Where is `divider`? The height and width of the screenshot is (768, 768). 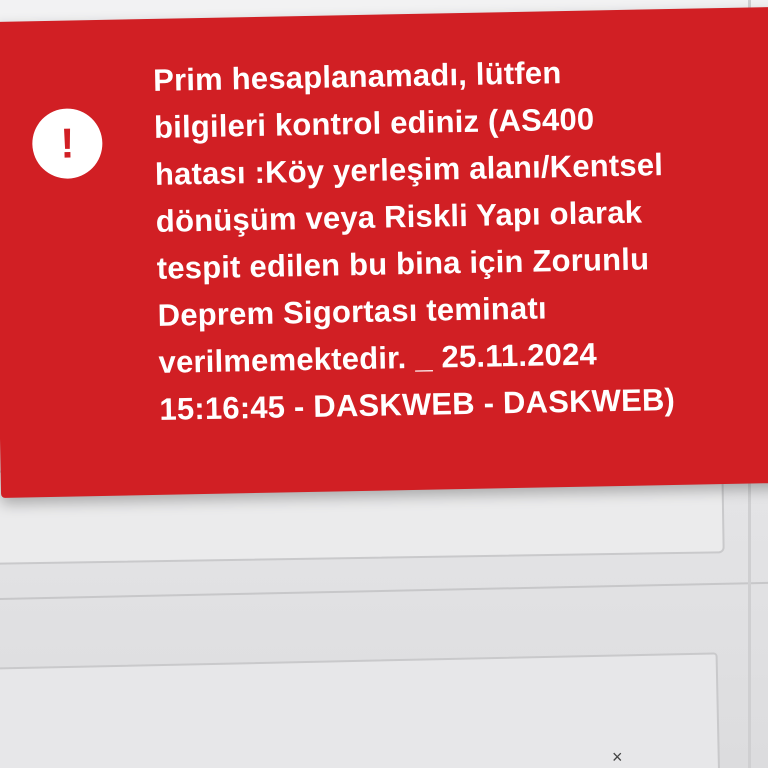 divider is located at coordinates (384, 591).